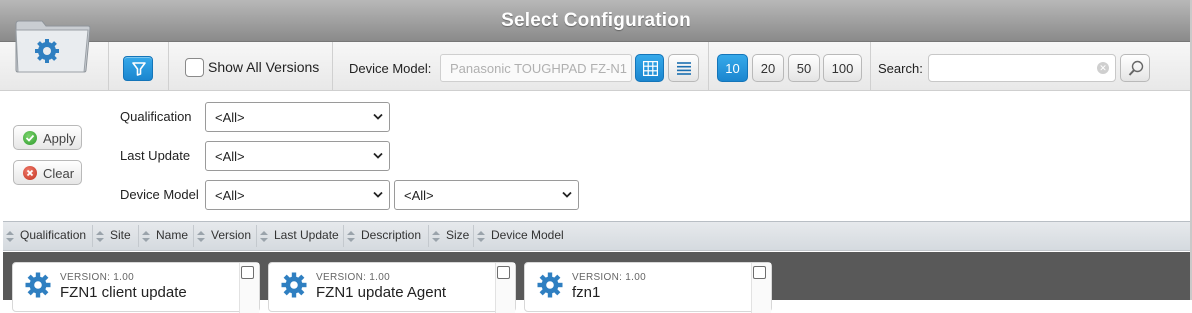 This screenshot has height=313, width=1192. I want to click on apply-label: Apply, so click(59, 138).